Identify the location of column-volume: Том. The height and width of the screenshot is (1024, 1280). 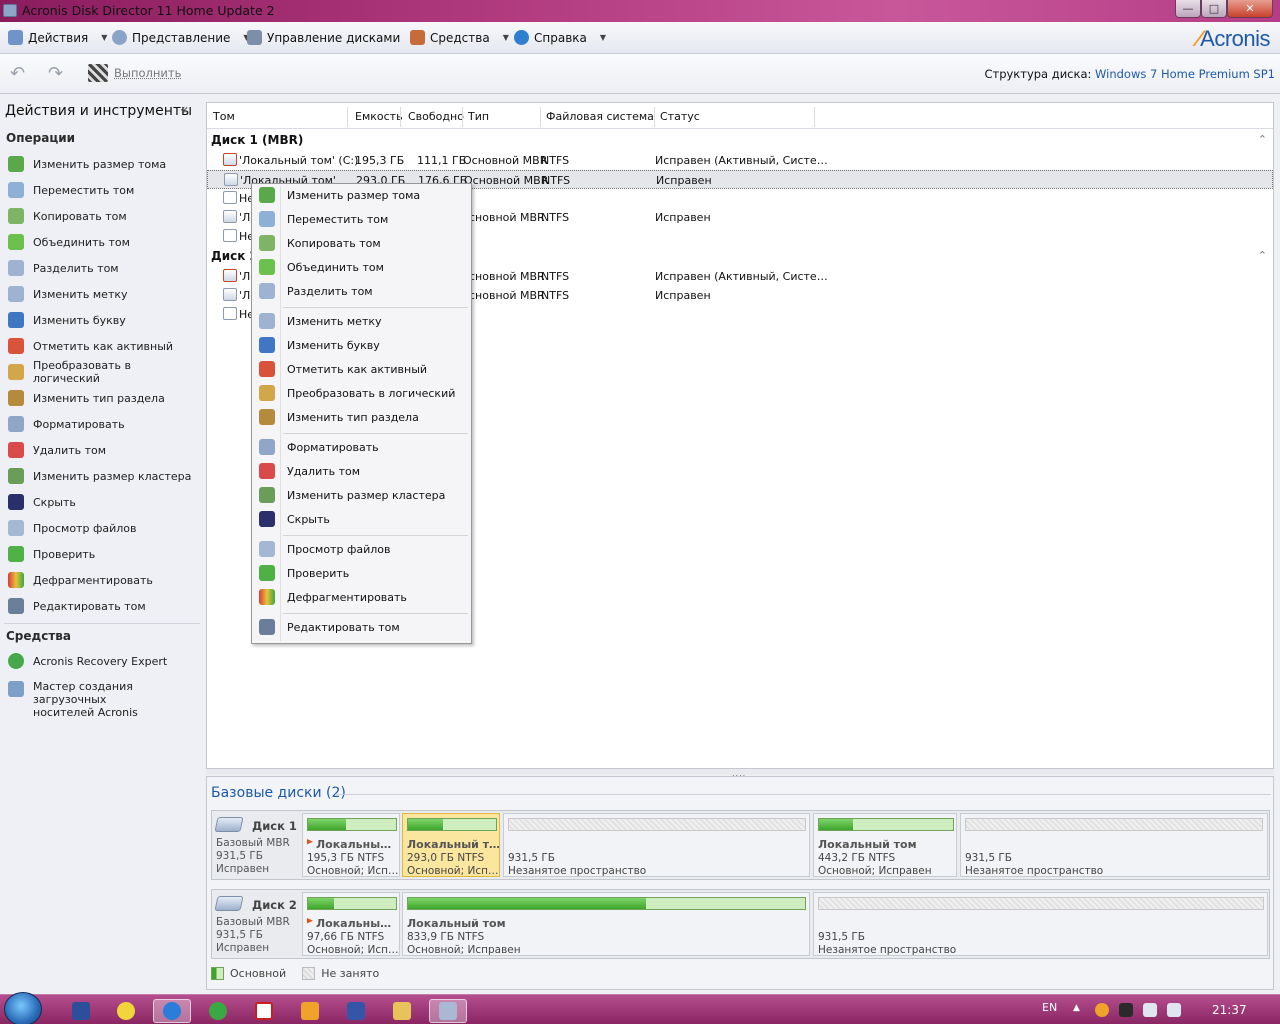
(224, 116).